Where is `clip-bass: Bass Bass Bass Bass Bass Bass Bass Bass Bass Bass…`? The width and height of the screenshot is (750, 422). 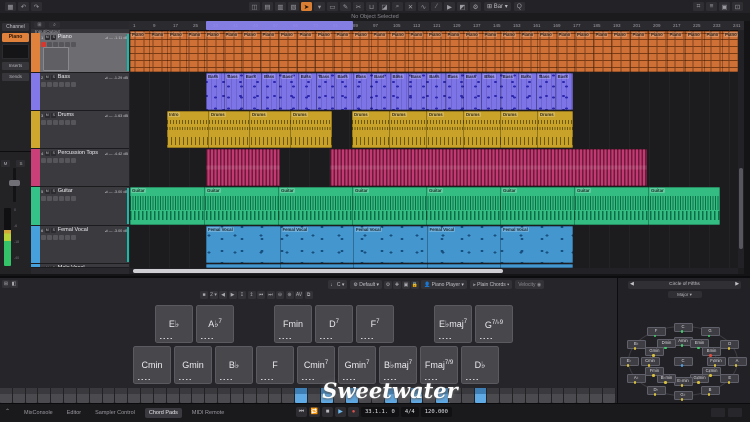 clip-bass: Bass Bass Bass Bass Bass Bass Bass Bass Bass Bass… is located at coordinates (389, 91).